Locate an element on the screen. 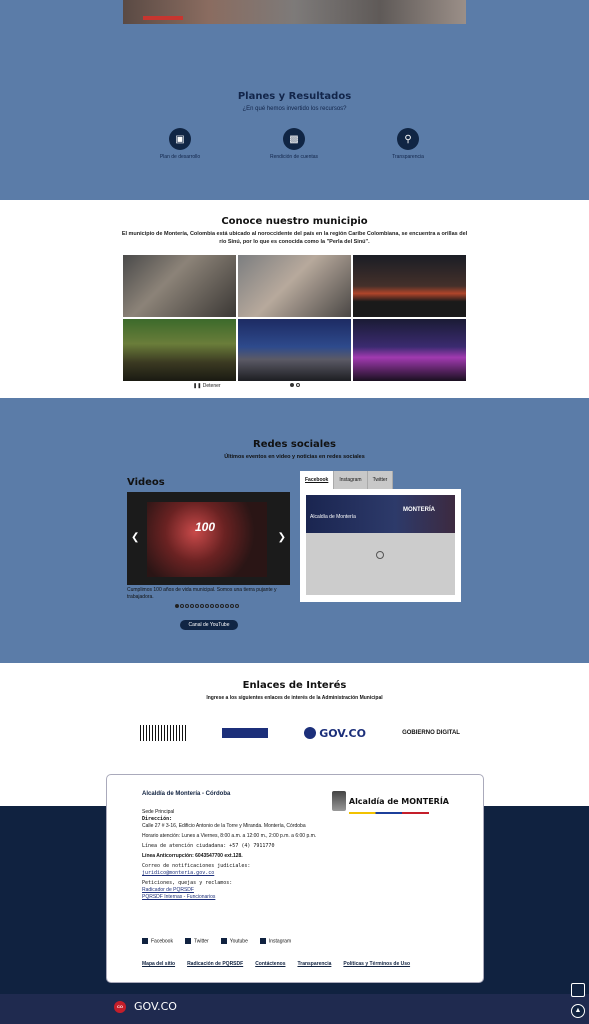 This screenshot has height=1024, width=589. pqrs-internas-link: PQRSDF Internas - Funcionarios is located at coordinates (242, 897).